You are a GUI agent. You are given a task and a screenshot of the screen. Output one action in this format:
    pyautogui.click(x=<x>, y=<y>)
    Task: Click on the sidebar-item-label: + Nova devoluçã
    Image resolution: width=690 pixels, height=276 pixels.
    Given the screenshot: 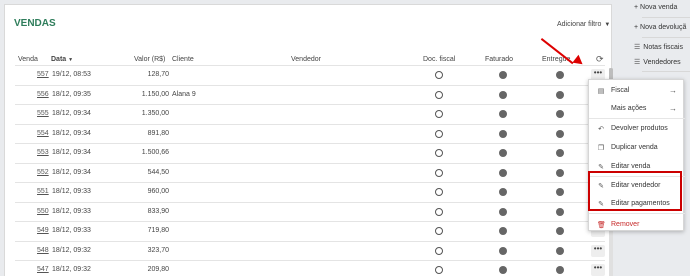 What is the action you would take?
    pyautogui.click(x=660, y=27)
    